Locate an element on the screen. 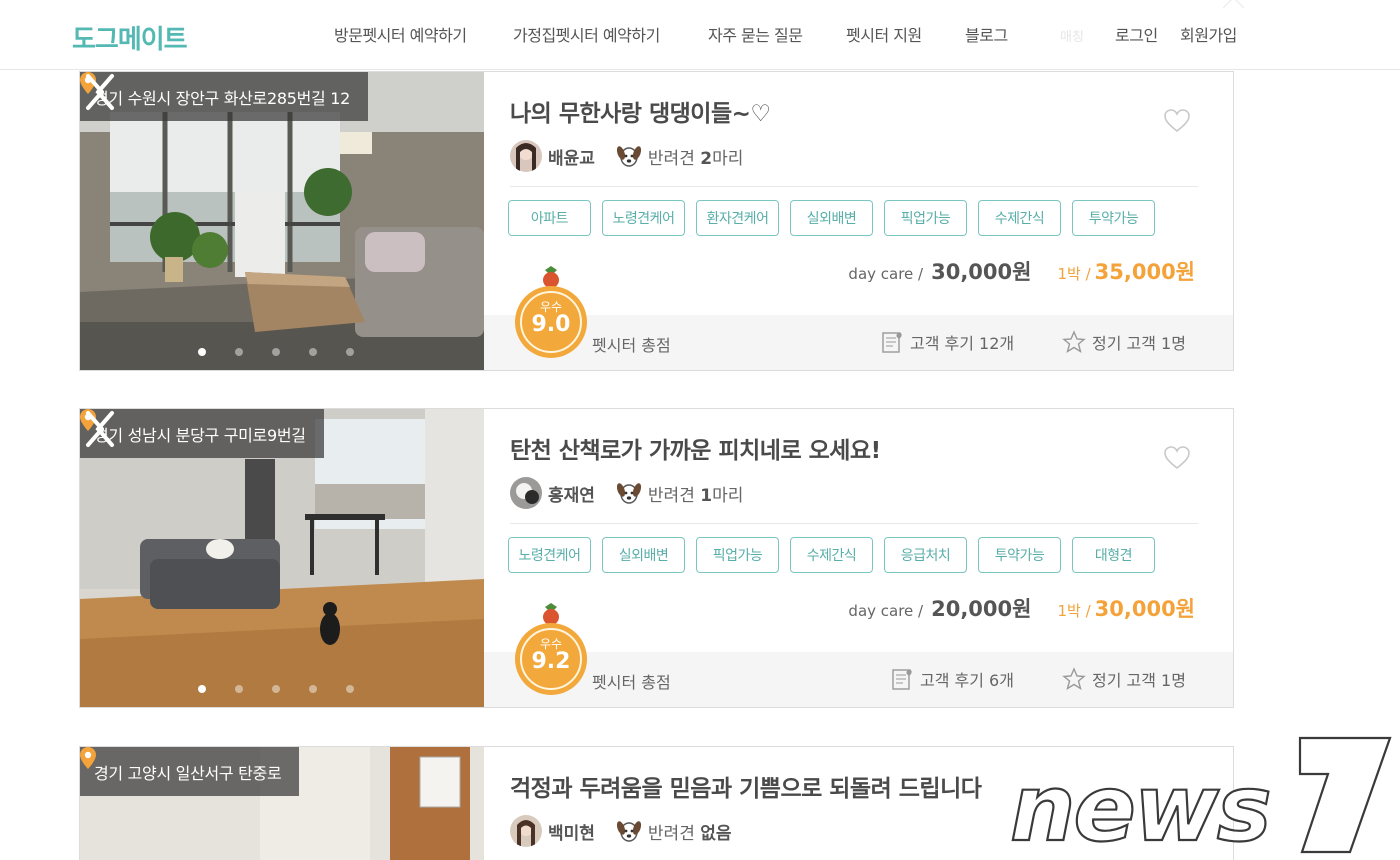 The image size is (1400, 860). location-text: 경기 고양시 일산서구 탄중로 is located at coordinates (188, 773).